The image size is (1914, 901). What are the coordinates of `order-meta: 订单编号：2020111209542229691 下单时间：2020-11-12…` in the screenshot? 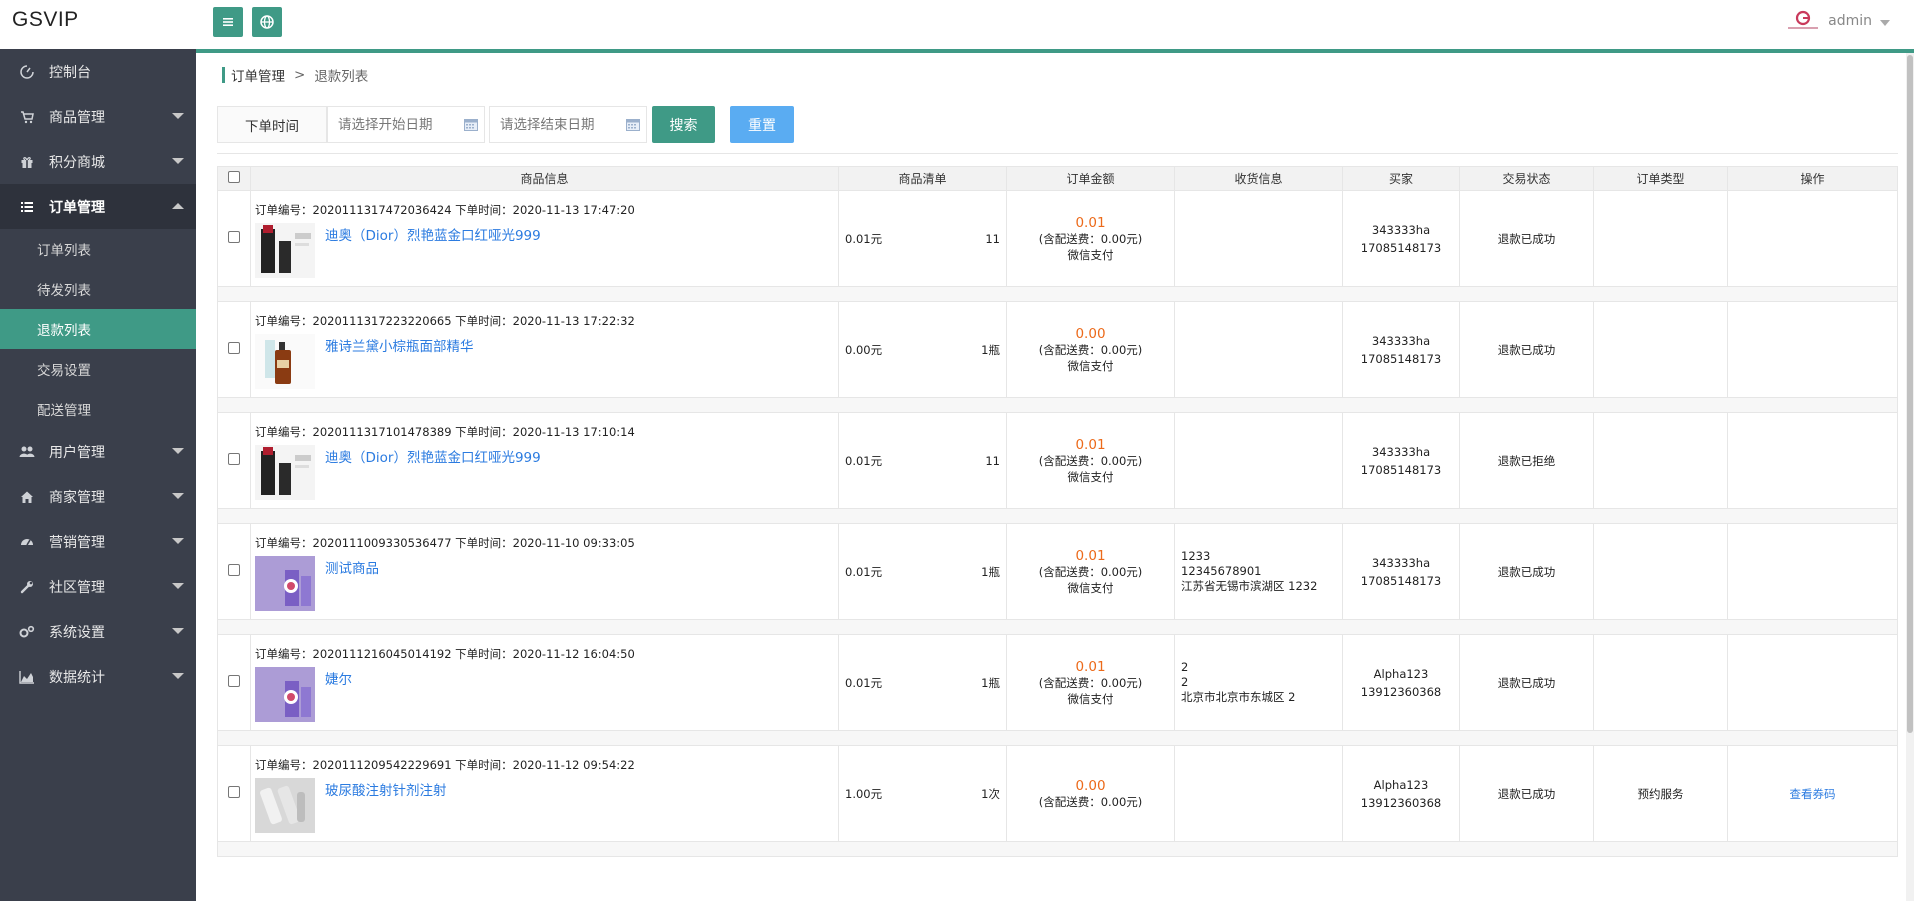 It's located at (445, 764).